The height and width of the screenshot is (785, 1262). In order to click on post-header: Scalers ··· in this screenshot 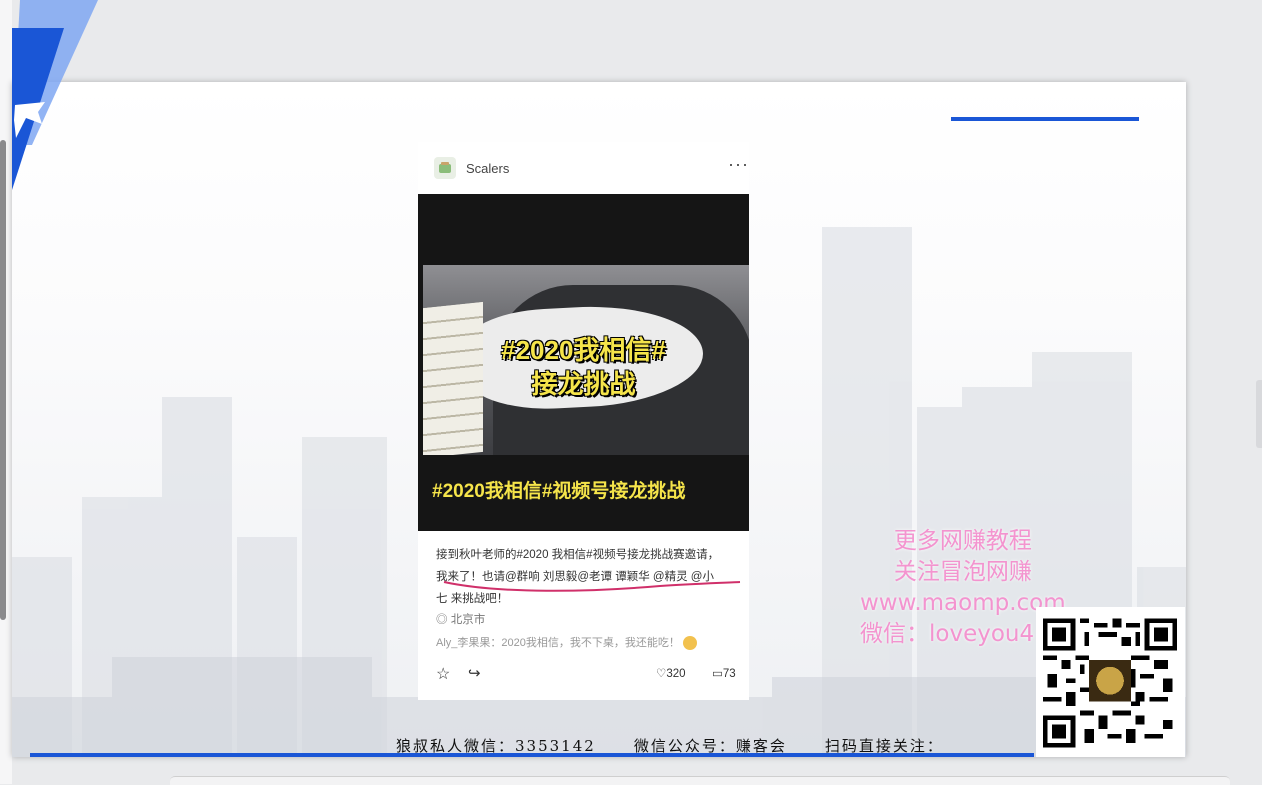, I will do `click(583, 168)`.